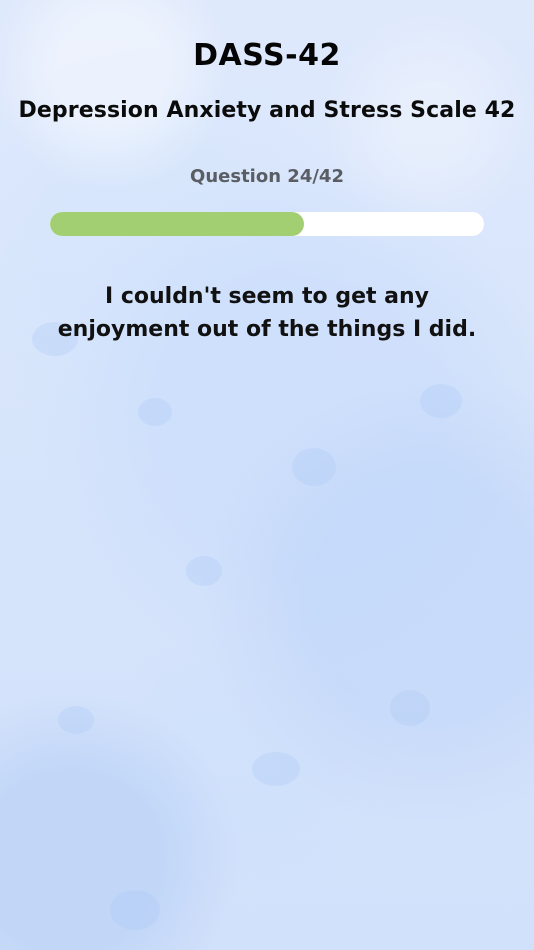 The width and height of the screenshot is (534, 950). What do you see at coordinates (177, 224) in the screenshot?
I see `progress-bar-fill` at bounding box center [177, 224].